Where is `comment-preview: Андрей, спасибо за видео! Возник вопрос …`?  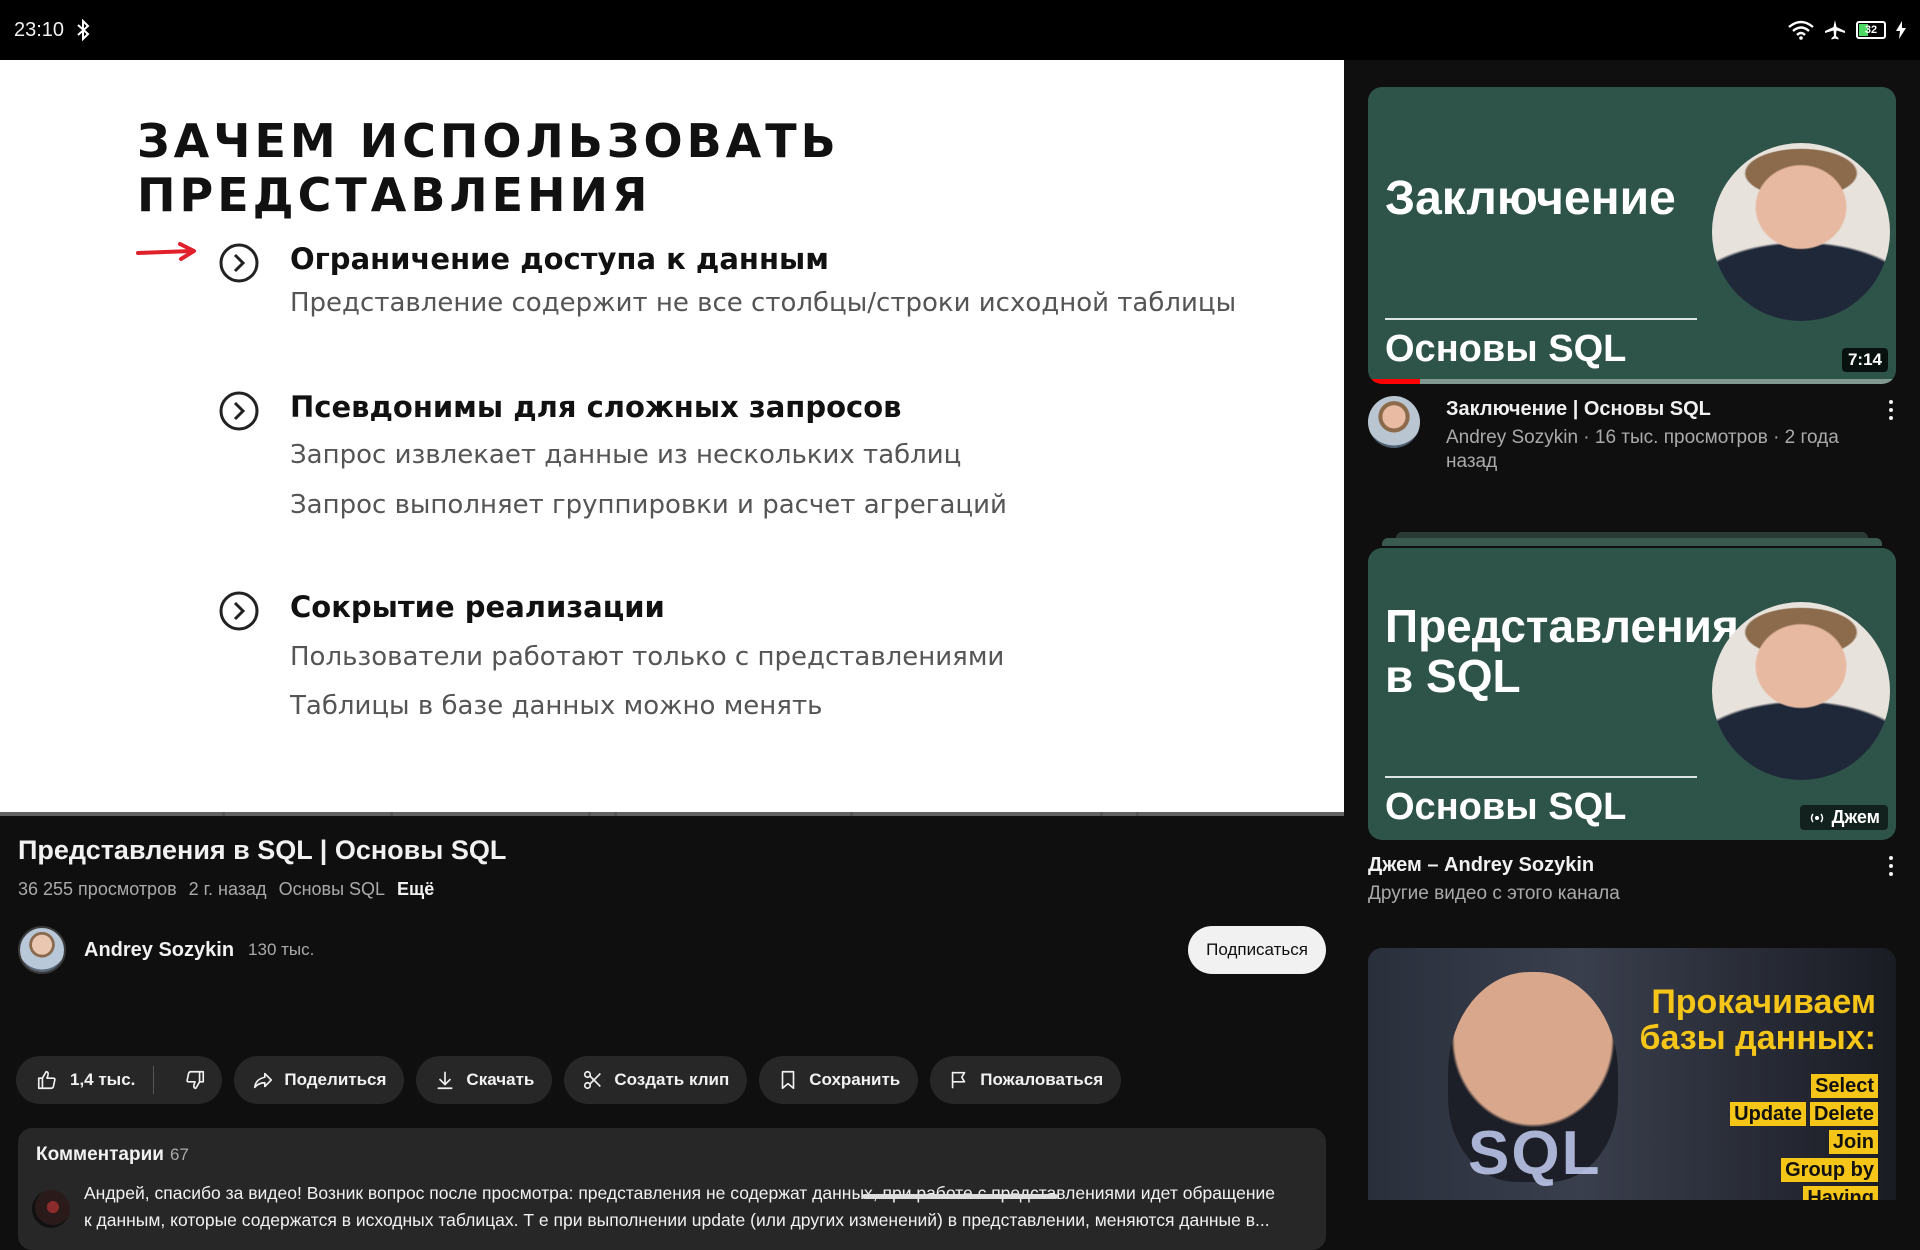 comment-preview: Андрей, спасибо за видео! Возник вопрос … is located at coordinates (699, 1207).